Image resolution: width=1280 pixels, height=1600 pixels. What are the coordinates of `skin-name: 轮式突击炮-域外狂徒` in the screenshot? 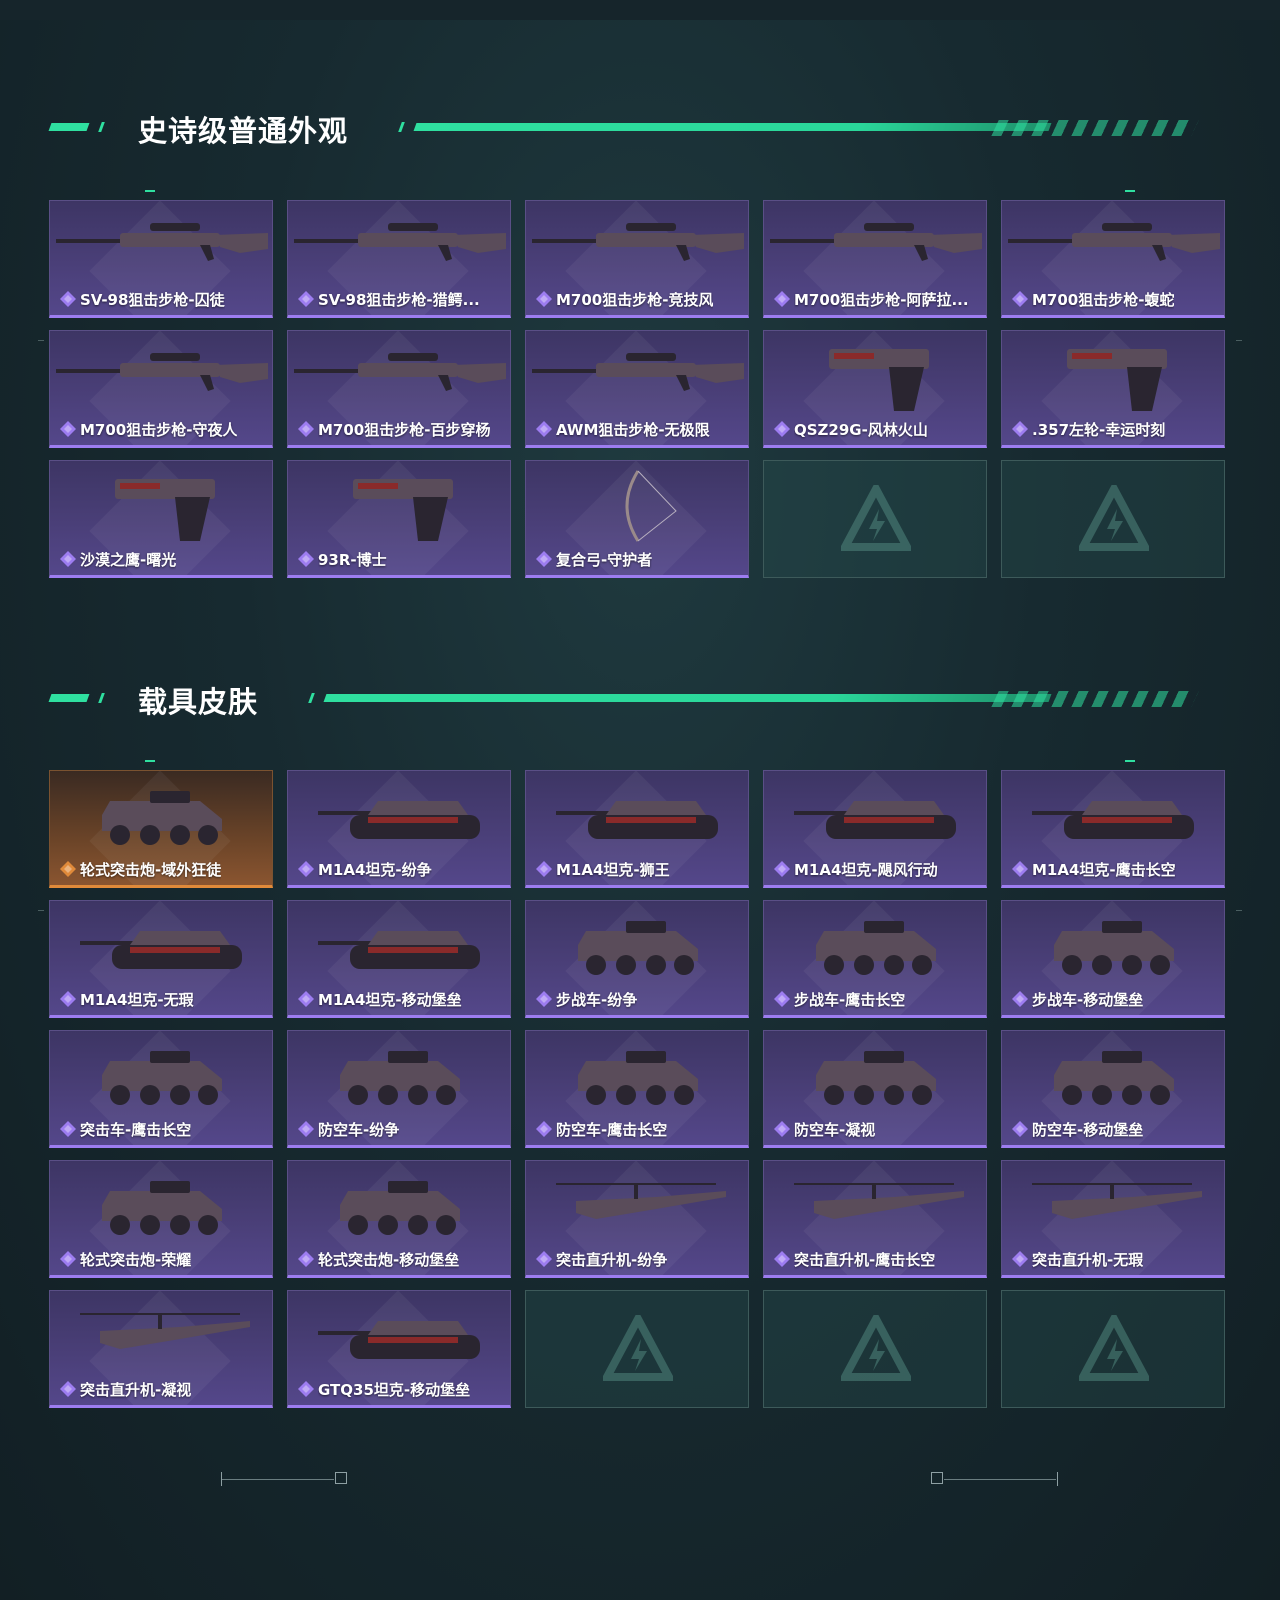 It's located at (151, 869).